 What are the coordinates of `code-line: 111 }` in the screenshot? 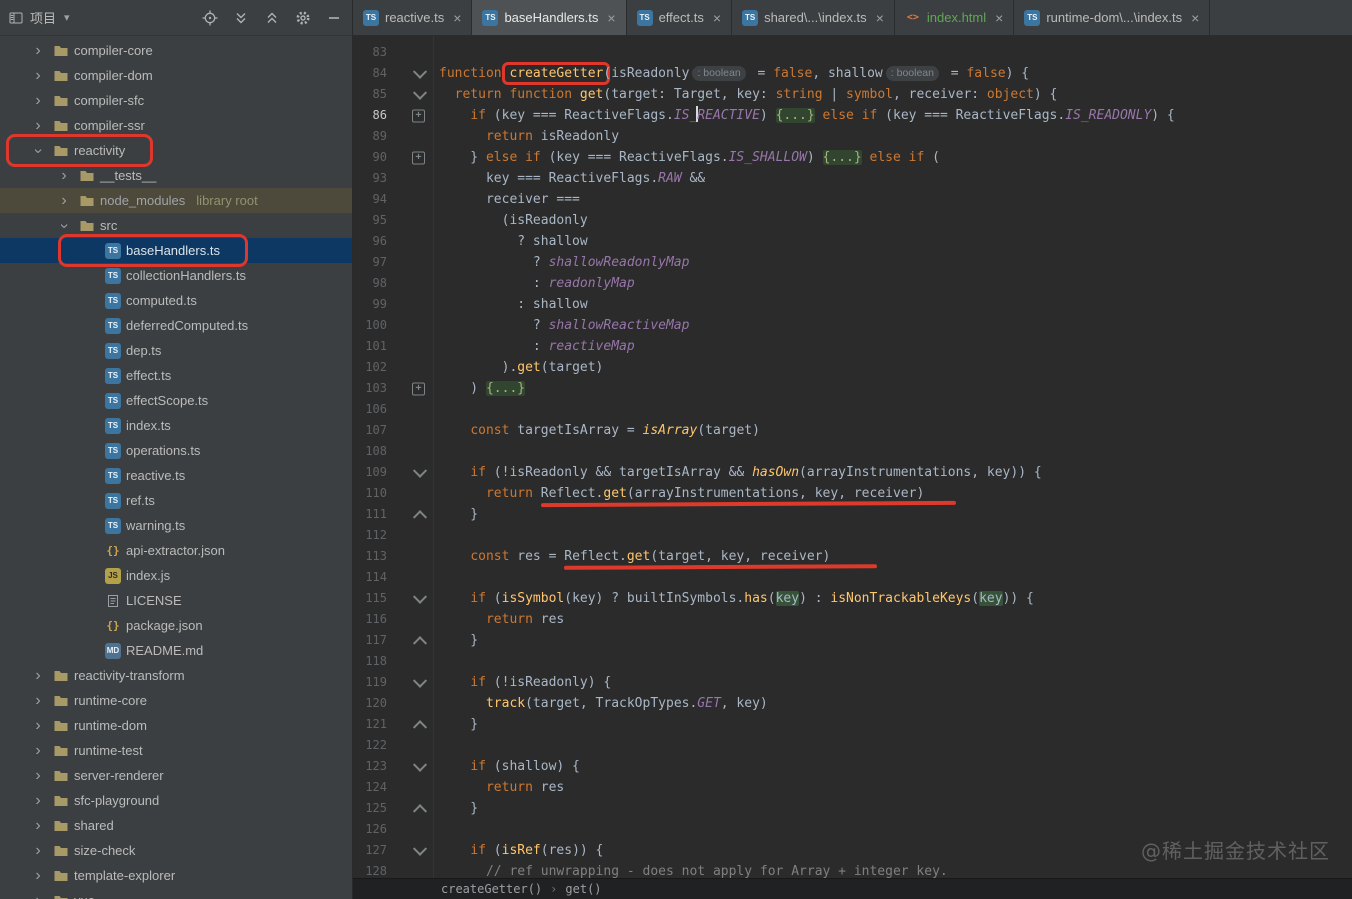 It's located at (852, 514).